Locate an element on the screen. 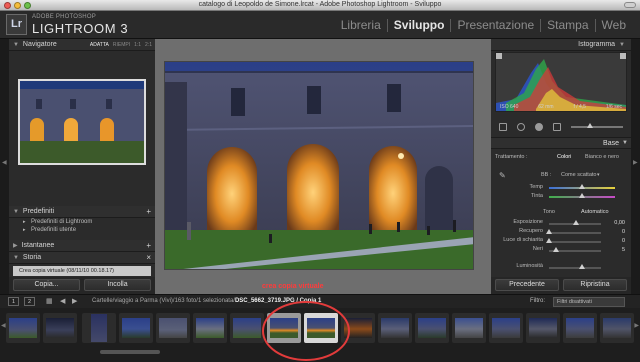 The image size is (640, 362). recovery-label: Recupero is located at coordinates (531, 231).